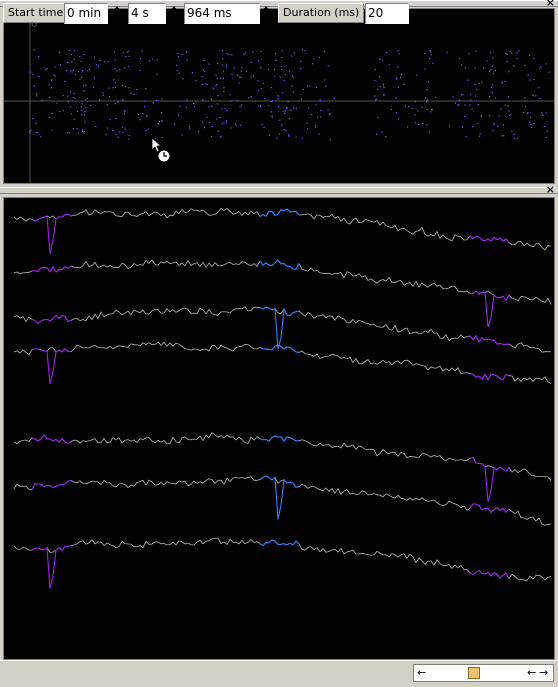 This screenshot has width=558, height=687. I want to click on scroll-thumb, so click(474, 673).